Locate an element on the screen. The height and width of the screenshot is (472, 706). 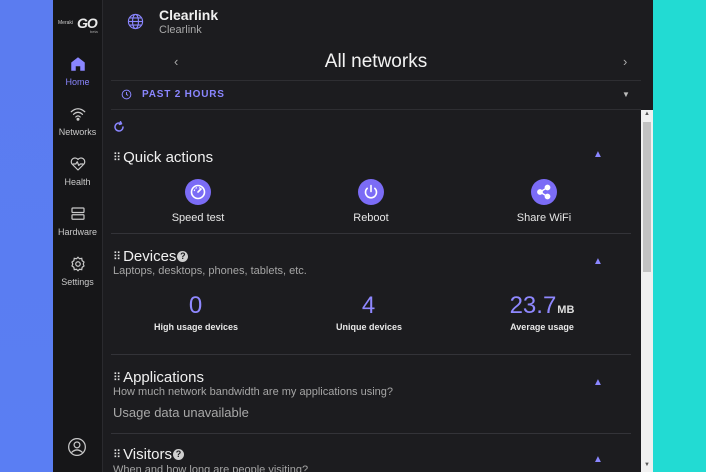
heart-pulse-icon is located at coordinates (77, 164).